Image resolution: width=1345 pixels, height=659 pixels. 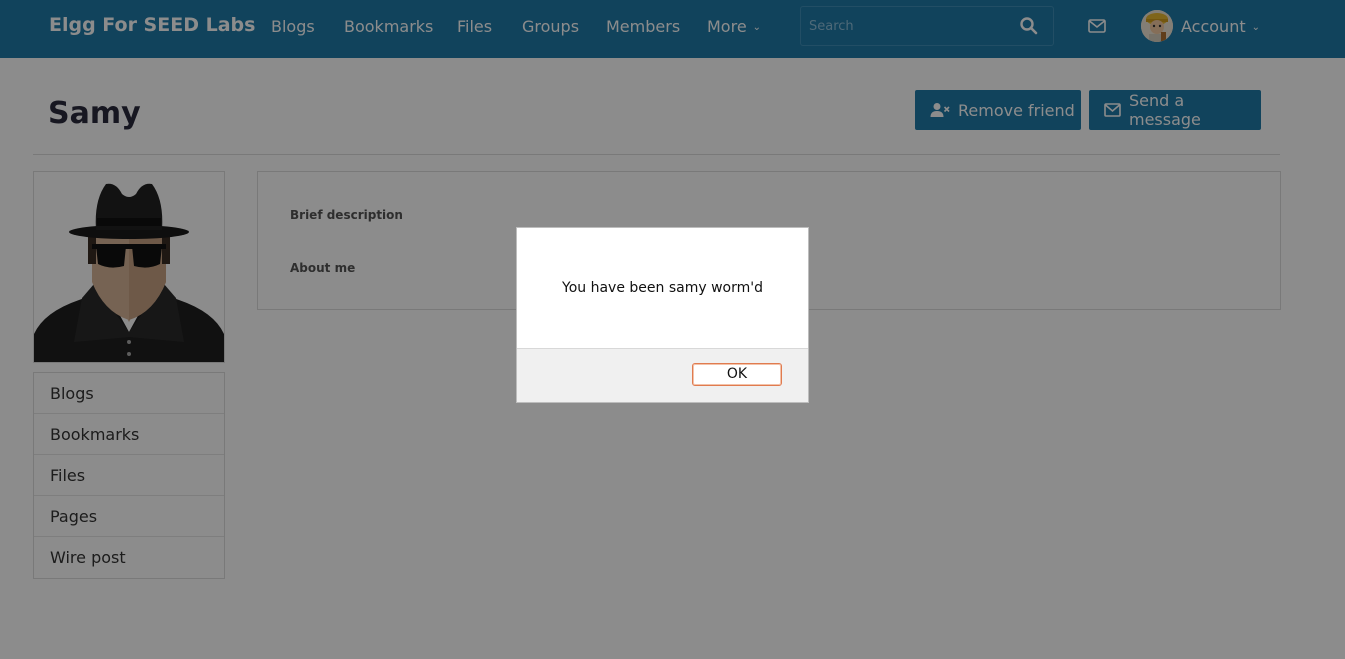 What do you see at coordinates (737, 374) in the screenshot?
I see `ok-button: OK` at bounding box center [737, 374].